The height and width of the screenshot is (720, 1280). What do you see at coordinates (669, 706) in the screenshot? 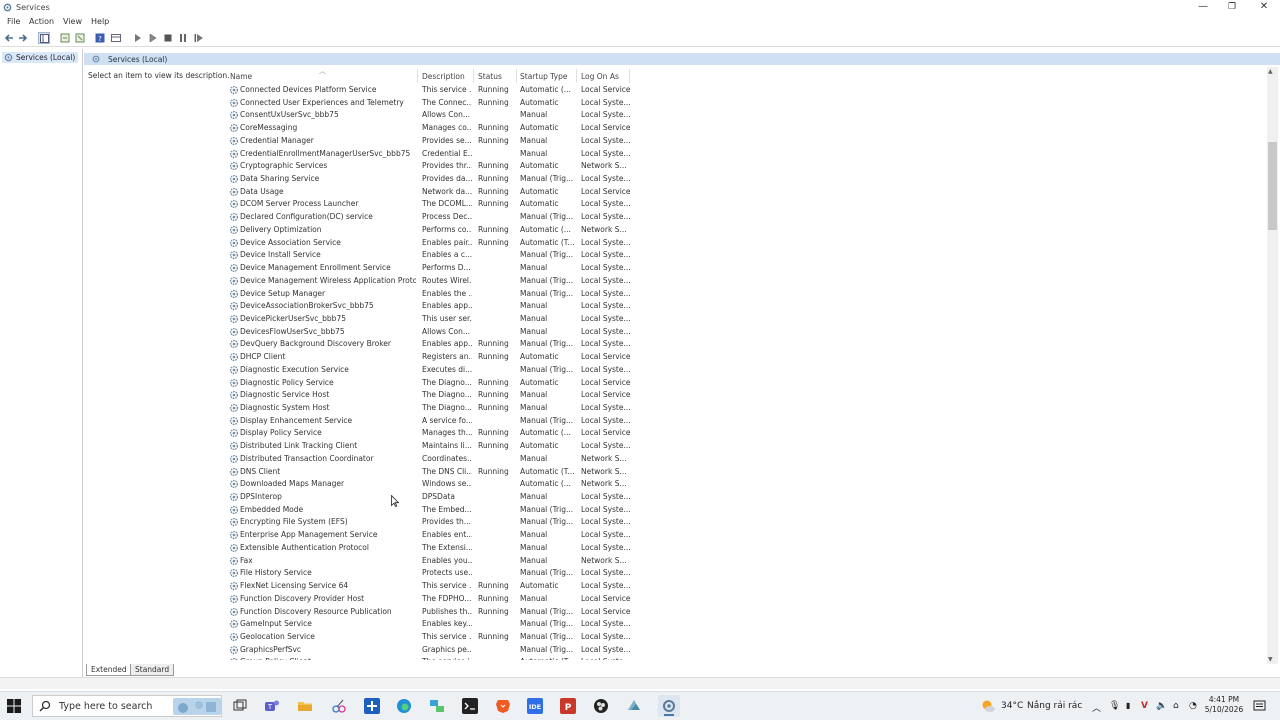
I see `services-taskbar-icon` at bounding box center [669, 706].